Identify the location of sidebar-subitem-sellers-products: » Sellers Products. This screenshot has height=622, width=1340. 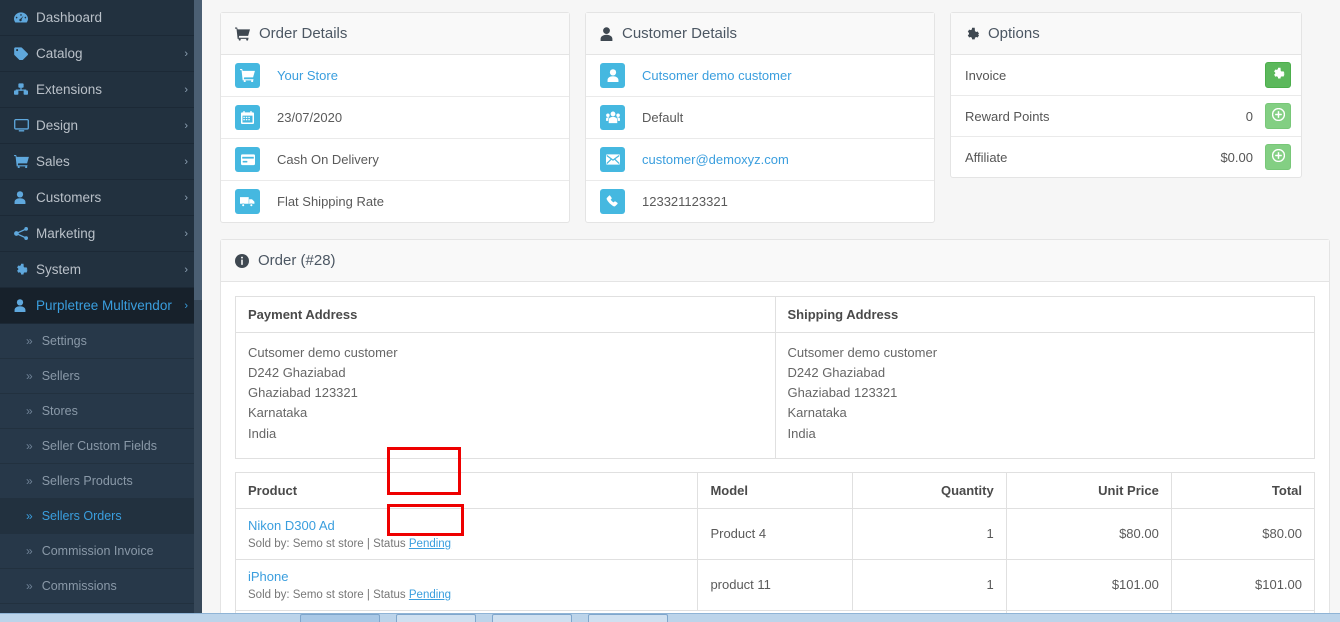
(101, 481).